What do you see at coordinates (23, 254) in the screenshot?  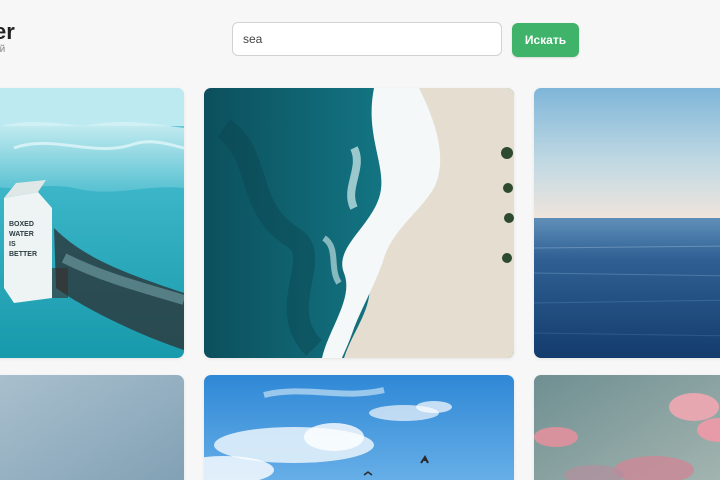 I see `svg-text: BETTER` at bounding box center [23, 254].